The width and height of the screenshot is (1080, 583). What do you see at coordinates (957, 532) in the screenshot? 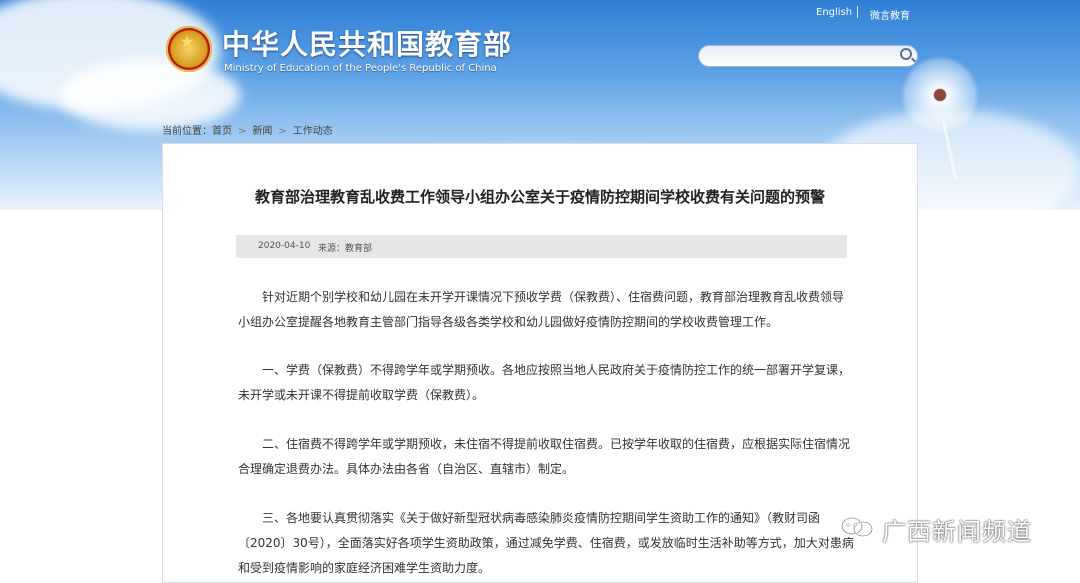
I see `watermark-text: 广西新闻频道` at bounding box center [957, 532].